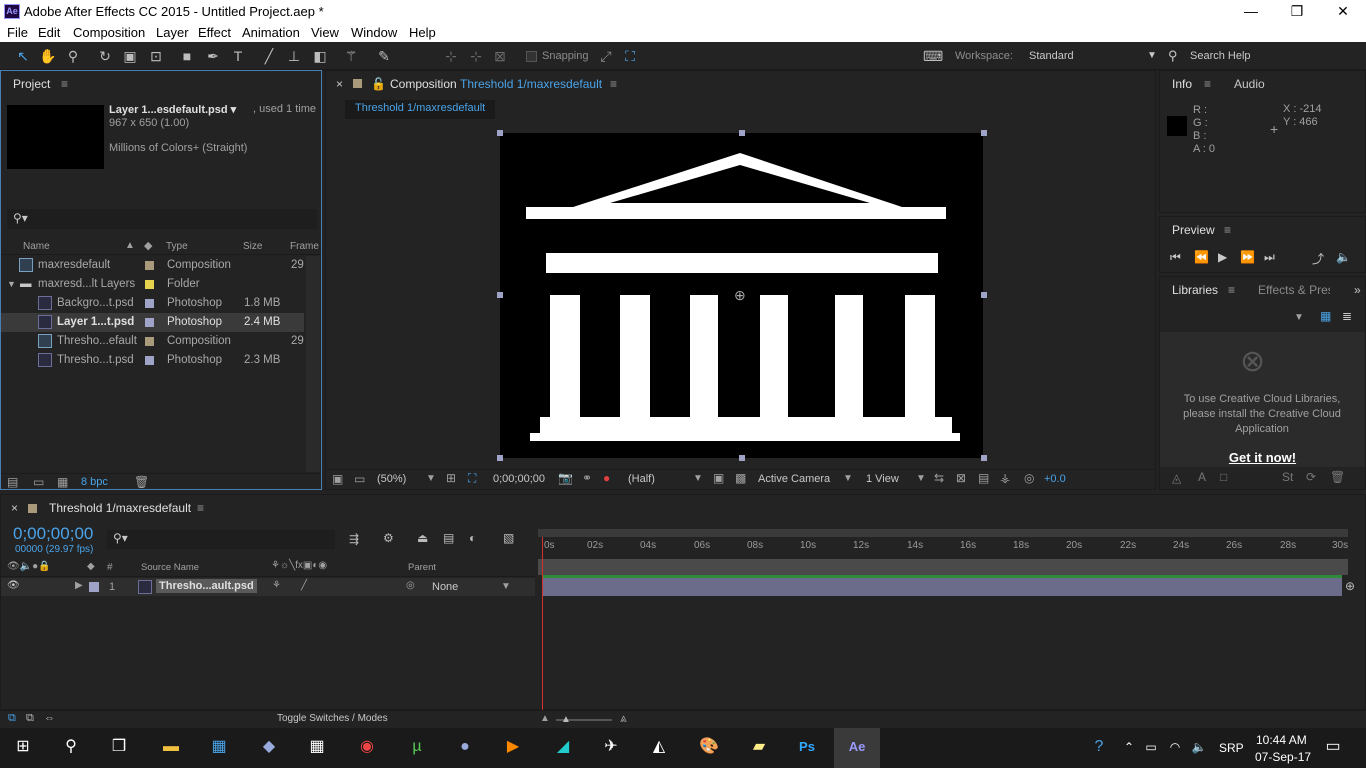  I want to click on bit-depth-button: 8 bpc, so click(94, 482).